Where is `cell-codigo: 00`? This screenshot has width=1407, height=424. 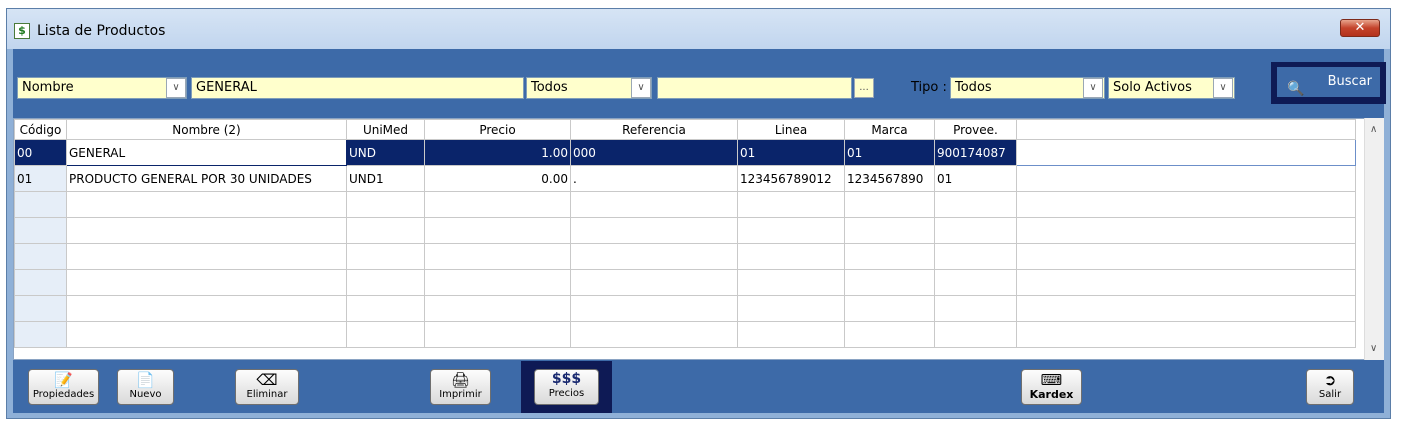
cell-codigo: 00 is located at coordinates (40, 152).